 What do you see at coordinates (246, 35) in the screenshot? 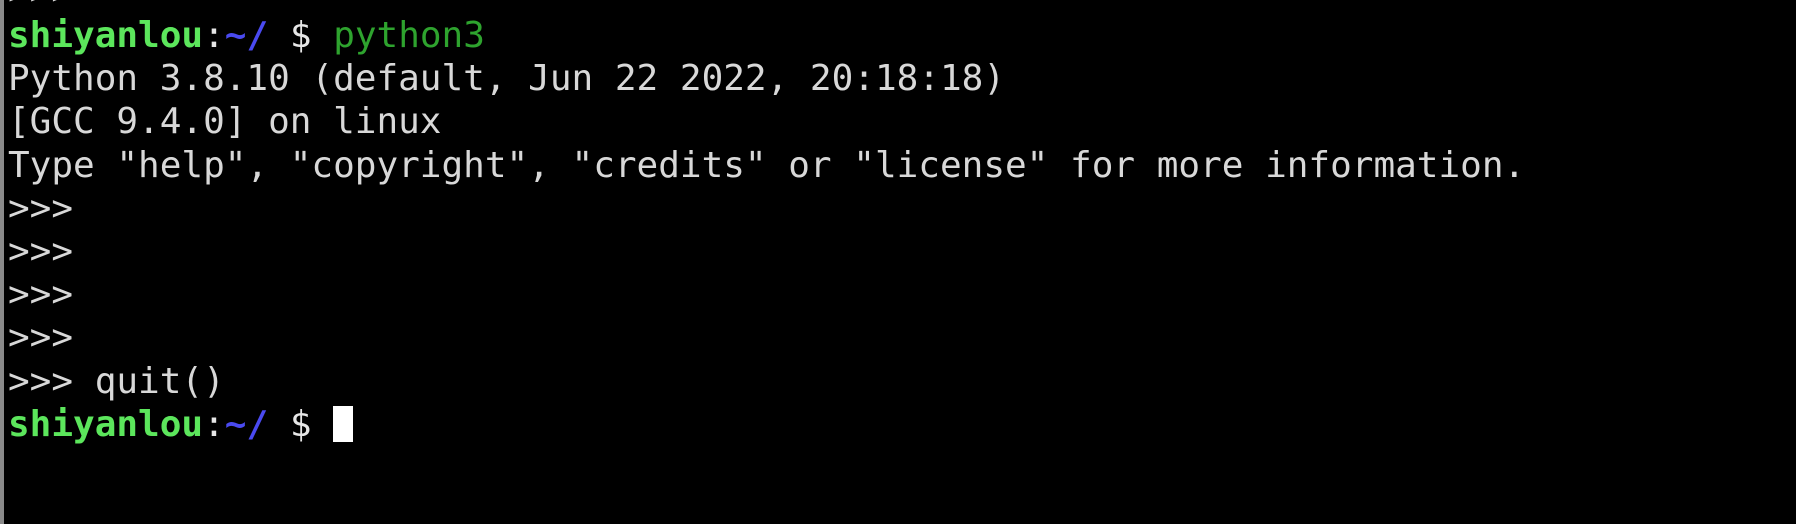
I see `prompt-path: ~/` at bounding box center [246, 35].